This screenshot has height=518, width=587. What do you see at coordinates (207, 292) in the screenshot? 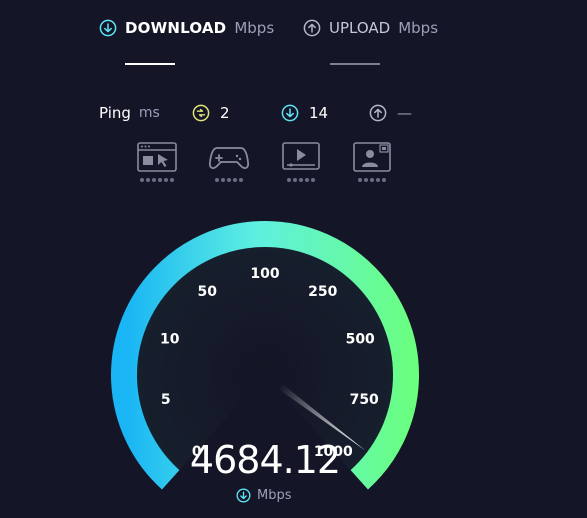
I see `gauge-tick-label: 50` at bounding box center [207, 292].